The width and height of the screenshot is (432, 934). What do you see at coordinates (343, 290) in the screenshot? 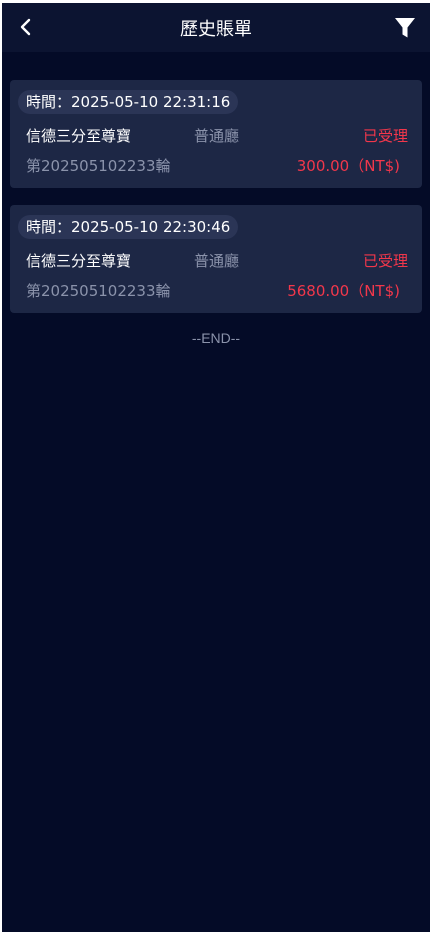
I see `bet-amount: 5680.00（NT$)` at bounding box center [343, 290].